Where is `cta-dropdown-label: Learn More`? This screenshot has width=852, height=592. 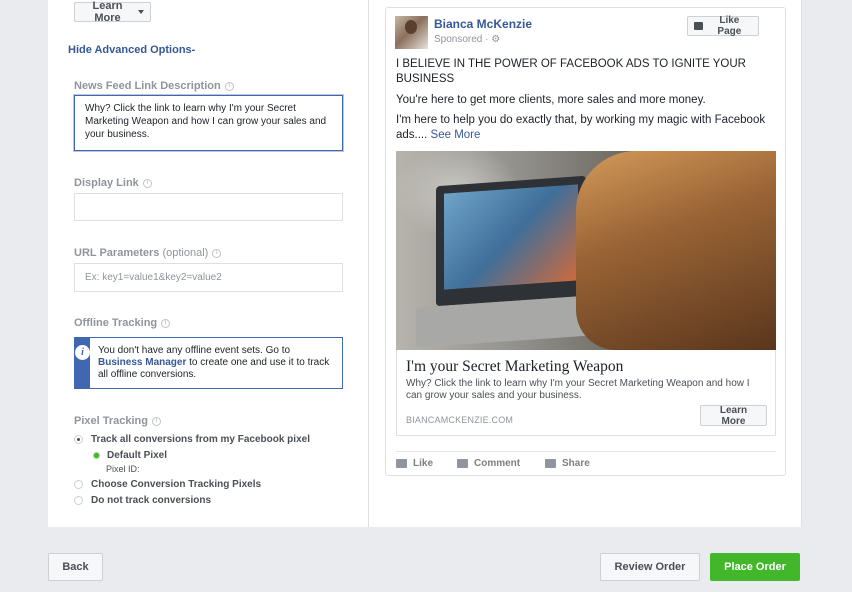
cta-dropdown-label: Learn More is located at coordinates (107, 12).